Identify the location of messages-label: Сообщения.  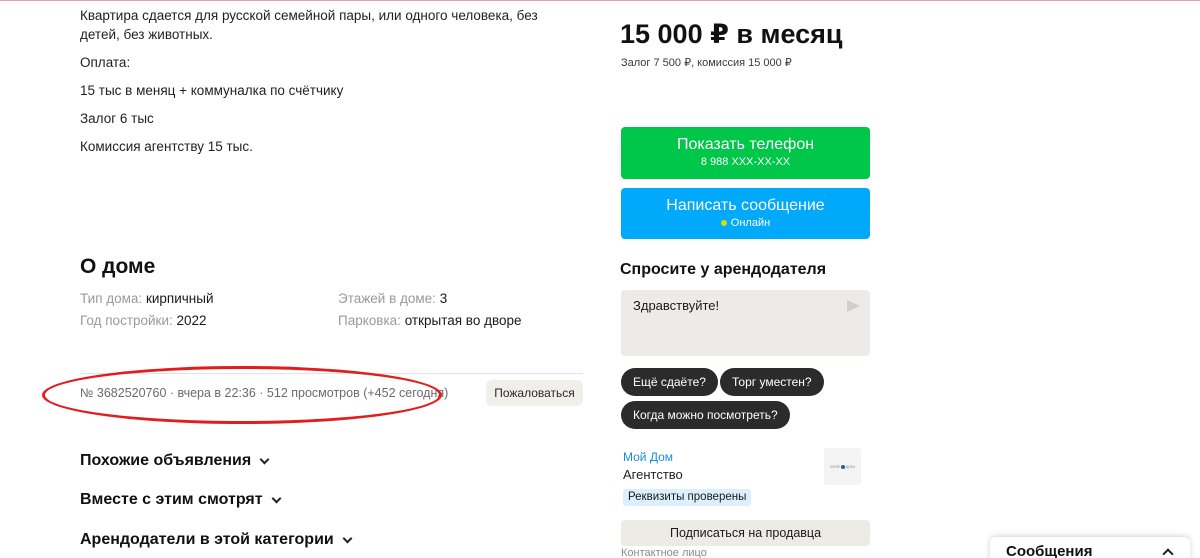
(1049, 550).